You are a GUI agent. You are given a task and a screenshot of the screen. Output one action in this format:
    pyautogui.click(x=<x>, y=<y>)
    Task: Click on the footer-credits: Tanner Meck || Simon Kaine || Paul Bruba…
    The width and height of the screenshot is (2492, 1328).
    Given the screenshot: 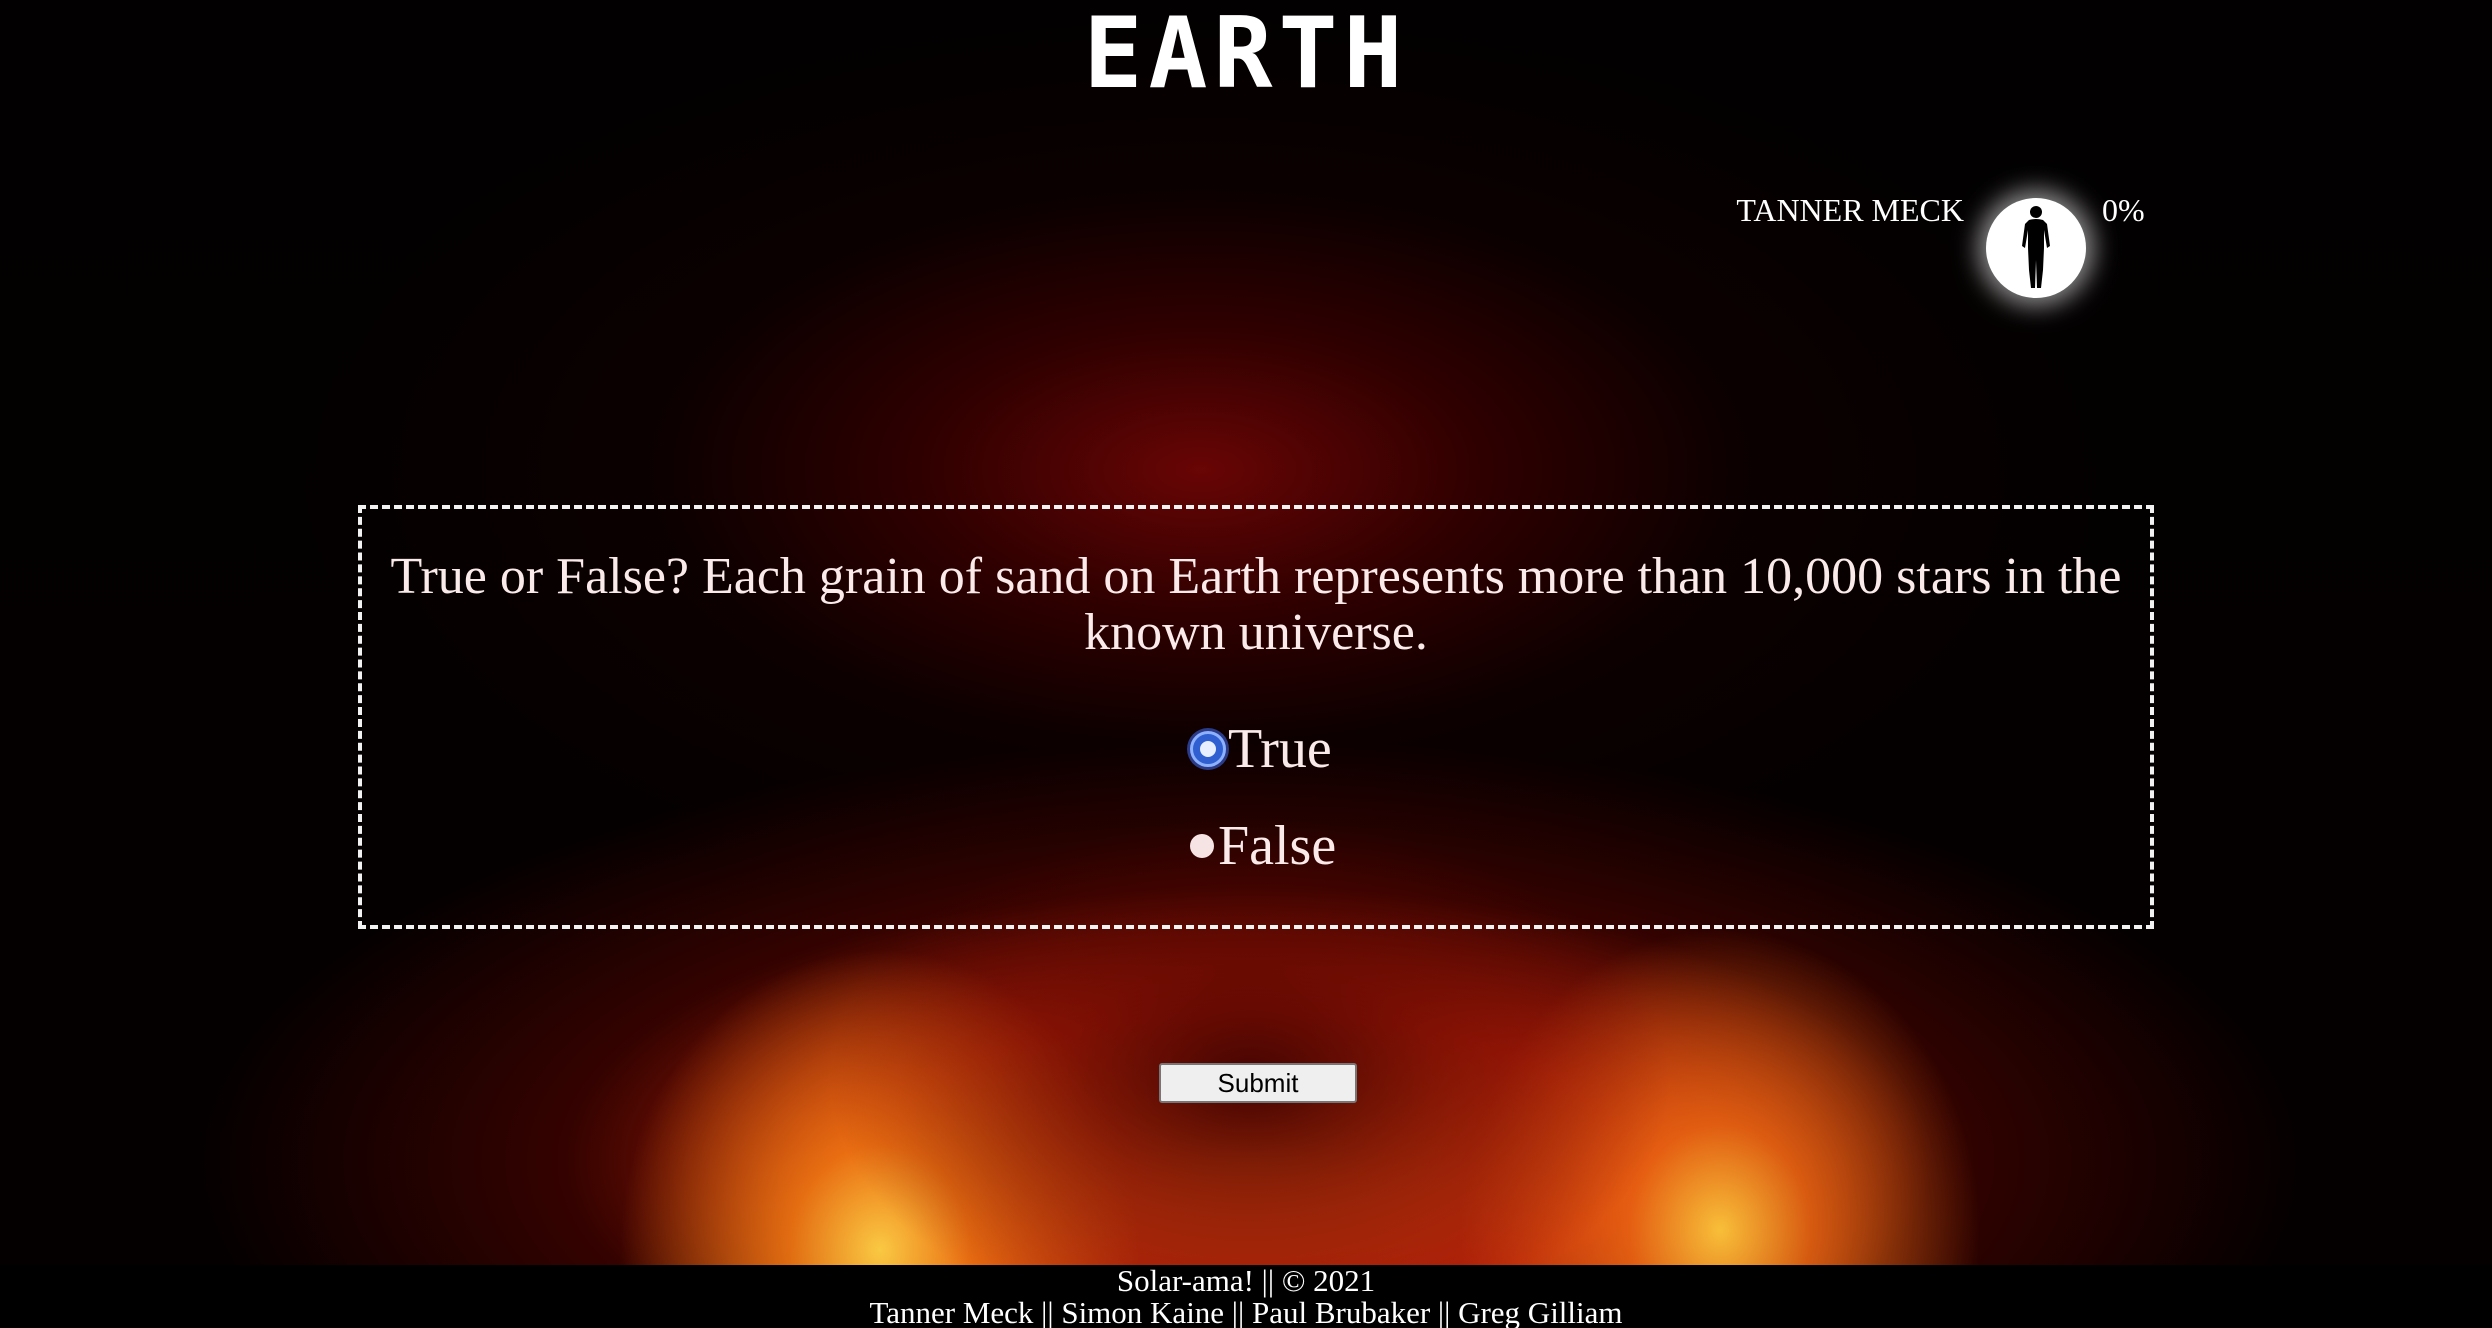 What is the action you would take?
    pyautogui.click(x=1246, y=1311)
    